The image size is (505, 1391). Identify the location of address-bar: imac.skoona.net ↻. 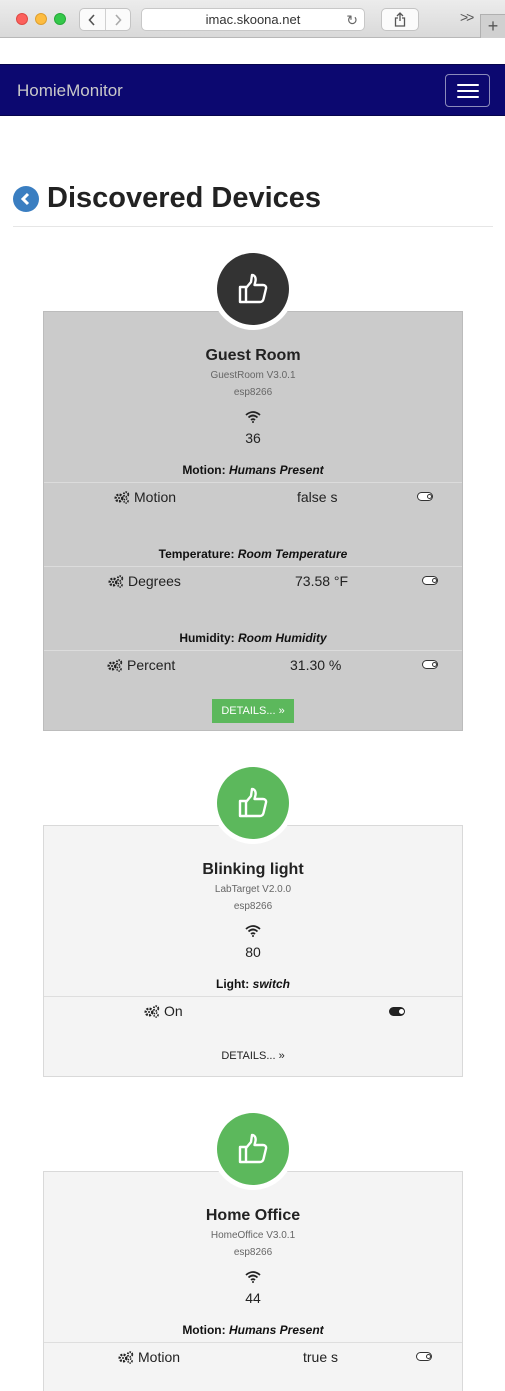
(253, 19).